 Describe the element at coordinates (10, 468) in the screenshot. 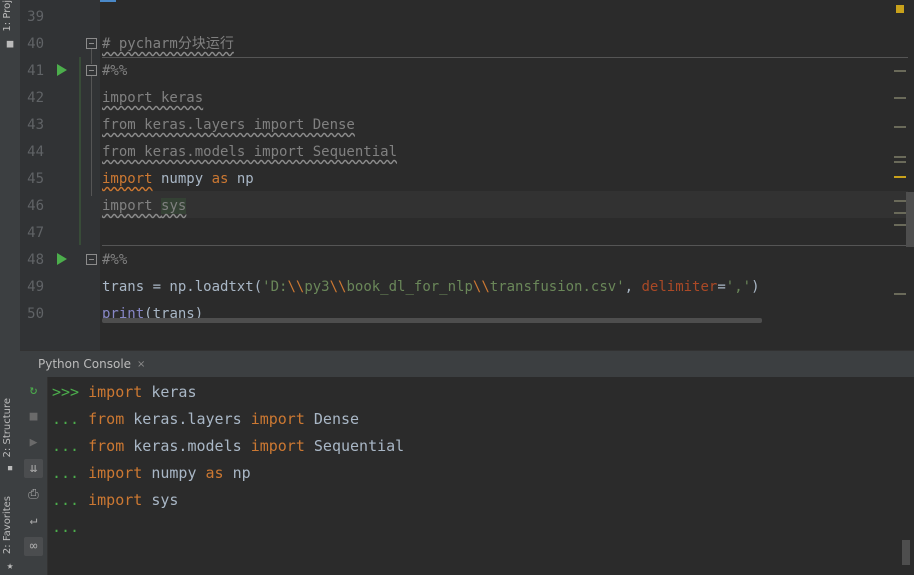

I see `structure-icon: ▪` at that location.